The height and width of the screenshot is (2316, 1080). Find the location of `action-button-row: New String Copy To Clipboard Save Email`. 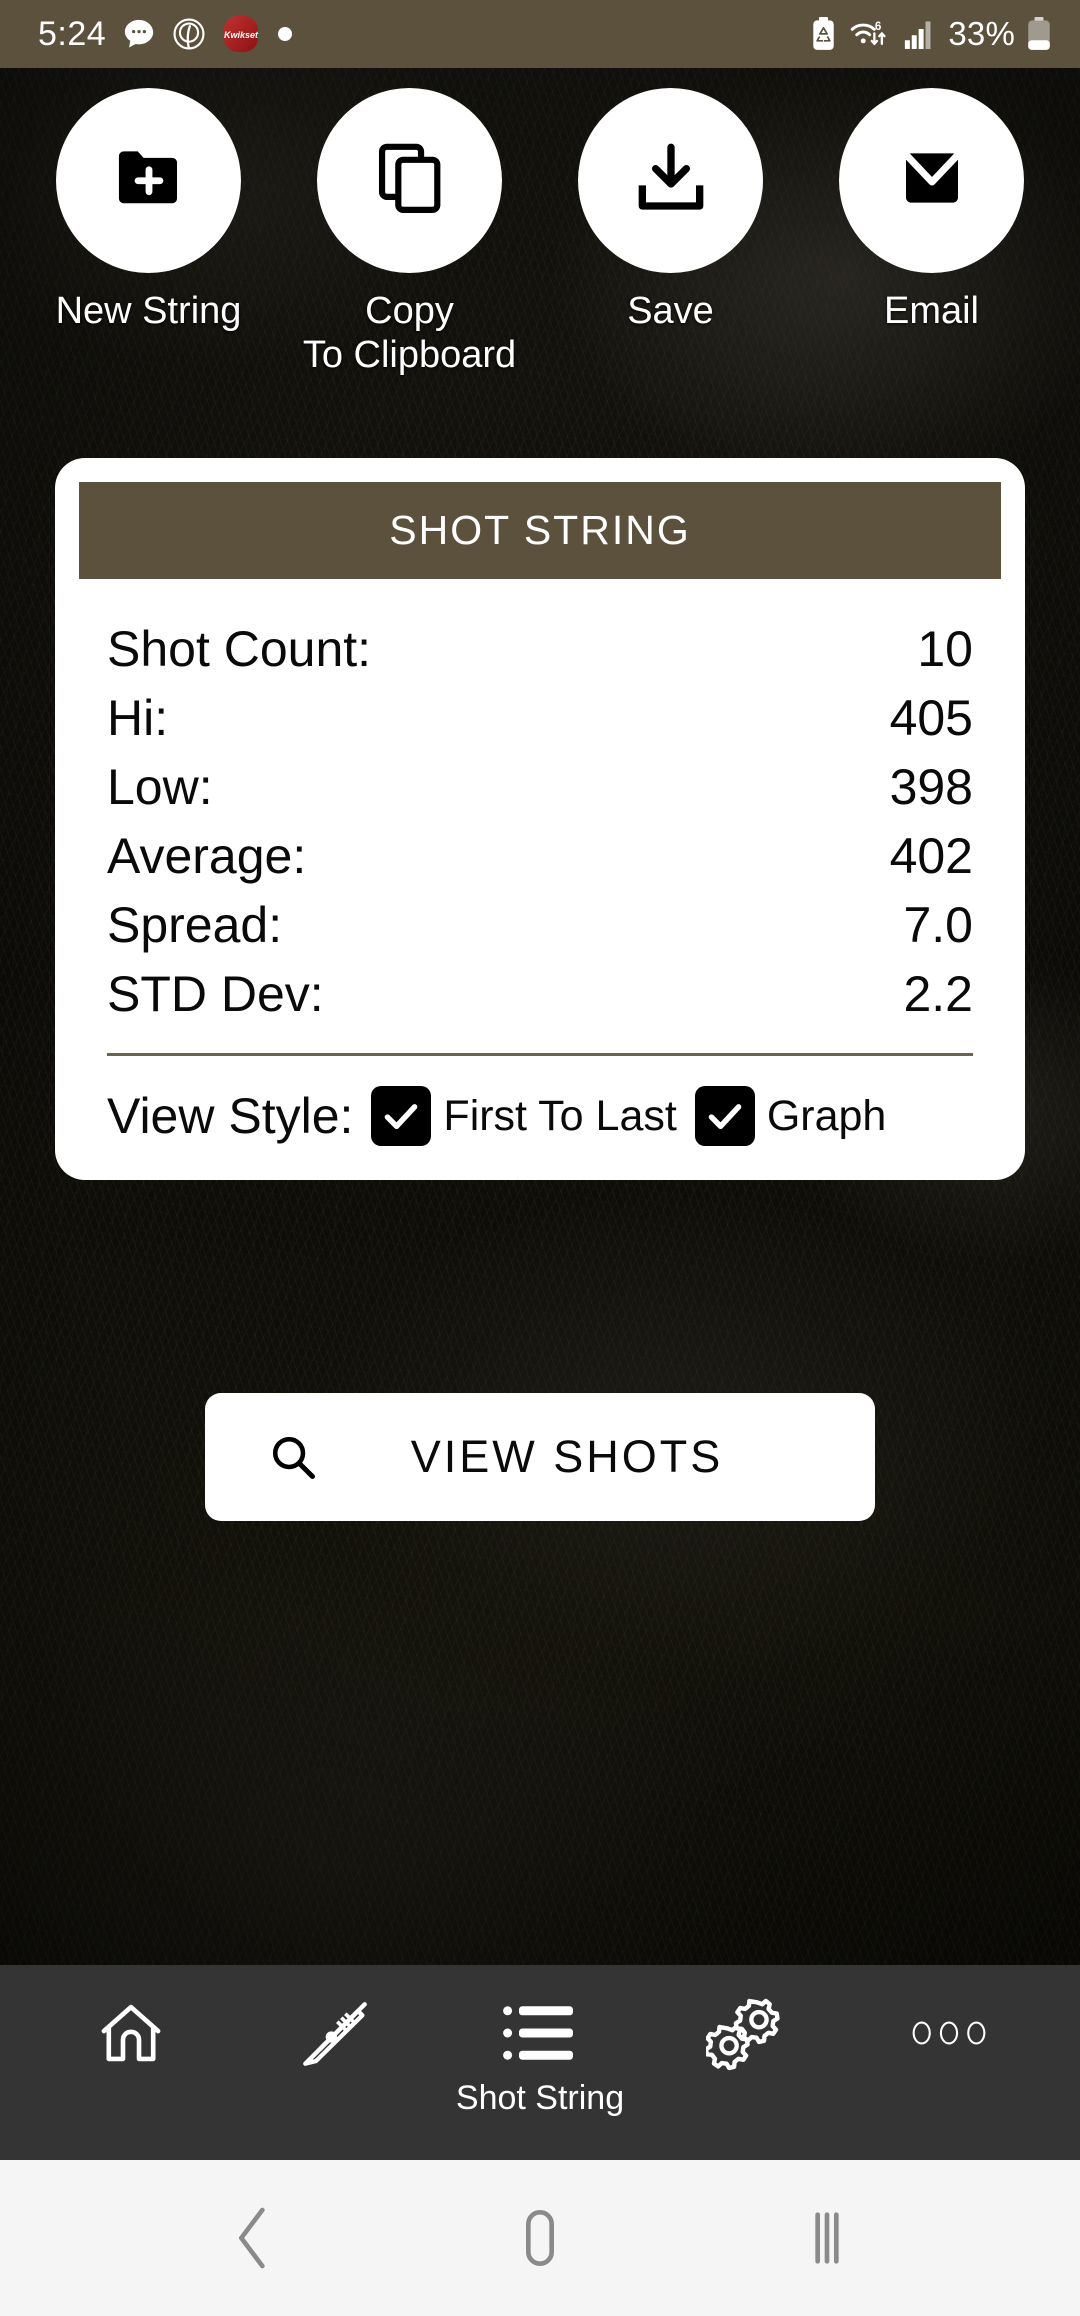

action-button-row: New String Copy To Clipboard Save Email is located at coordinates (540, 232).